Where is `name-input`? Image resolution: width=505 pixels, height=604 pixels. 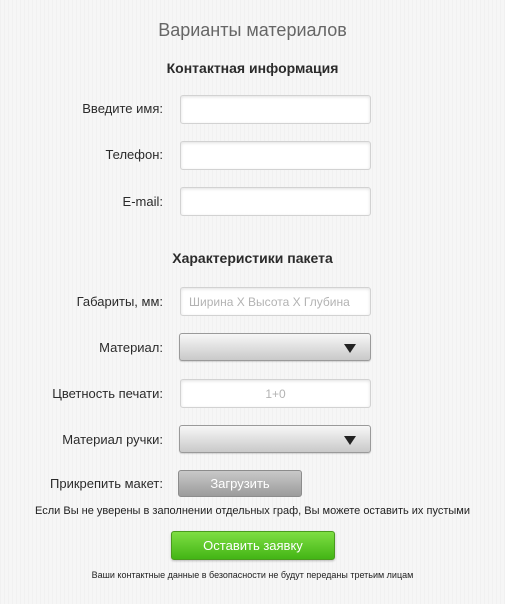 name-input is located at coordinates (275, 109).